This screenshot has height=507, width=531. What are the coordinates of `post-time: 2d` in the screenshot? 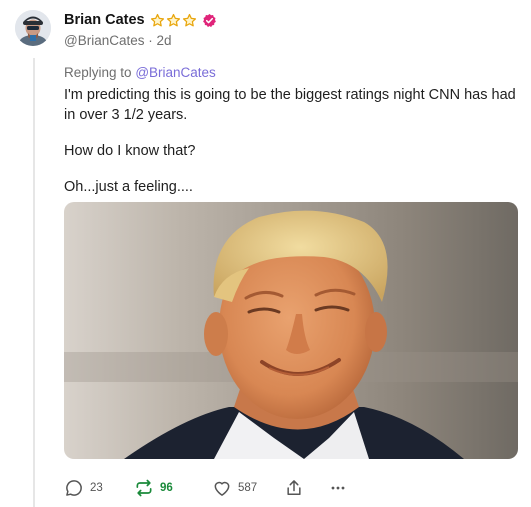 It's located at (164, 40).